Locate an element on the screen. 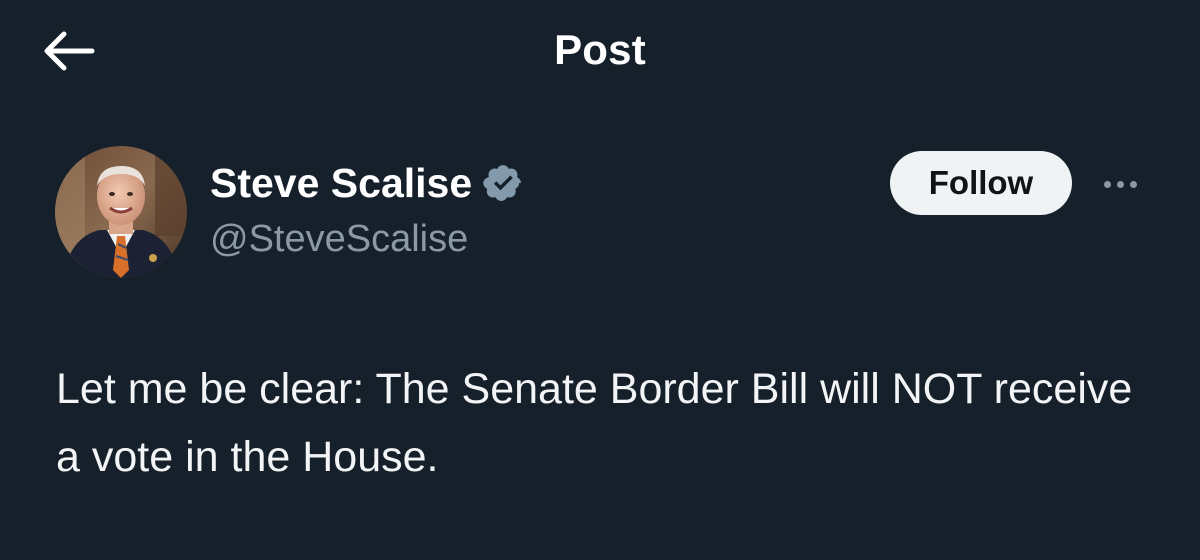  avatar is located at coordinates (121, 212).